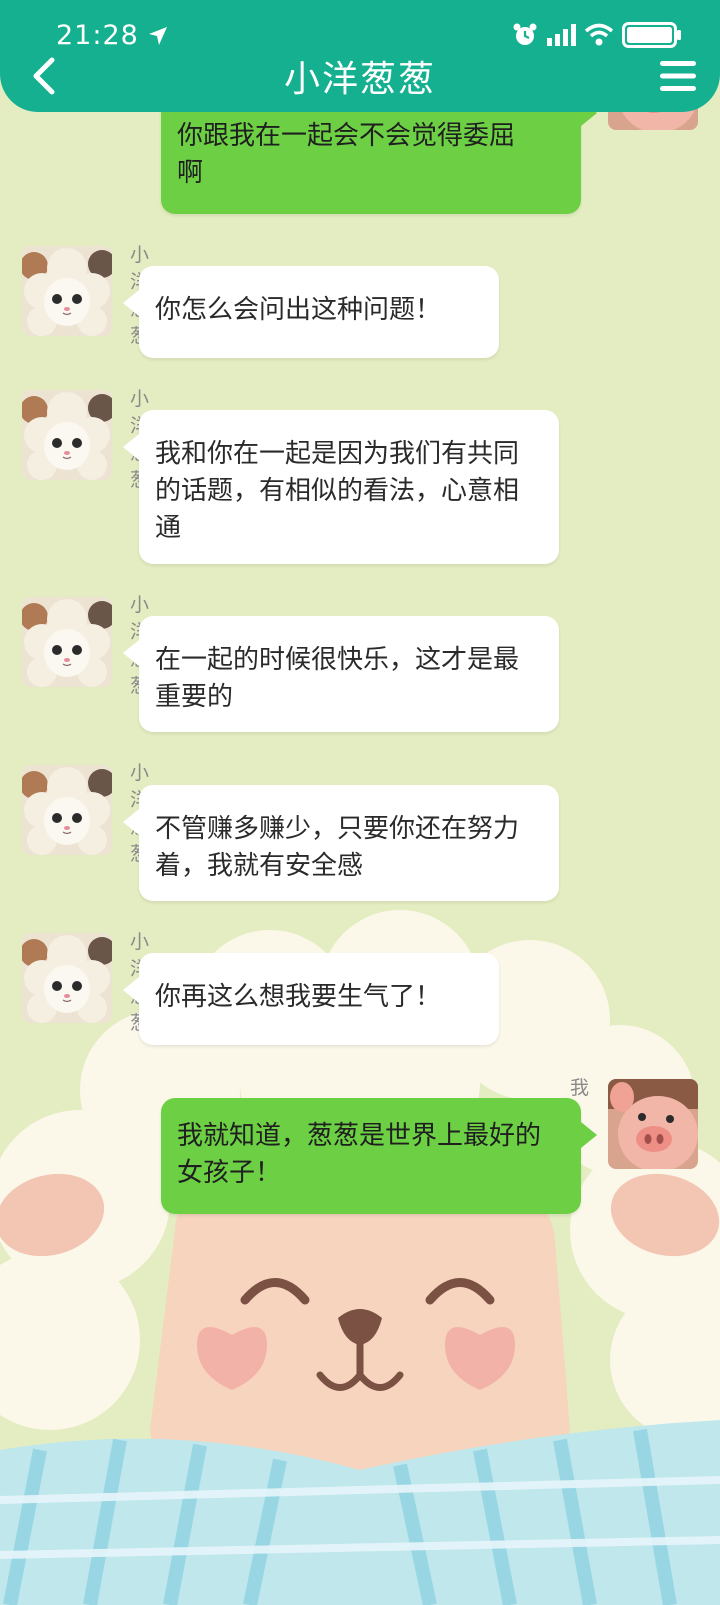 Image resolution: width=720 pixels, height=1605 pixels. What do you see at coordinates (360, 56) in the screenshot?
I see `top-bar: 21:28 小洋葱葱` at bounding box center [360, 56].